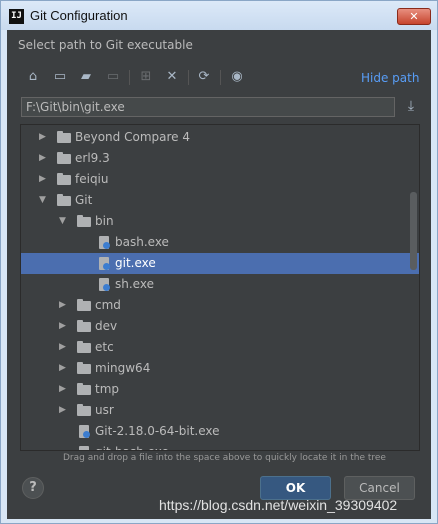  I want to click on tree-row: sh.exe, so click(220, 284).